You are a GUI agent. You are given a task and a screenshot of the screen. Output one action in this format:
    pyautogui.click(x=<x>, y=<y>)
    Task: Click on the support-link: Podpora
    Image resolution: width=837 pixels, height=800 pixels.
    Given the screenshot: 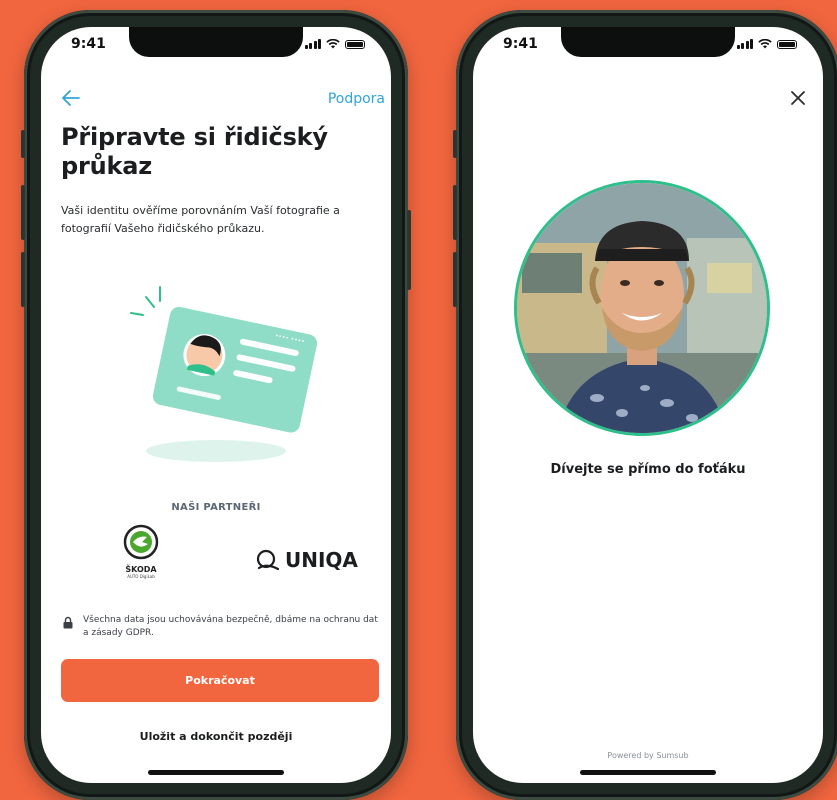 What is the action you would take?
    pyautogui.click(x=356, y=99)
    